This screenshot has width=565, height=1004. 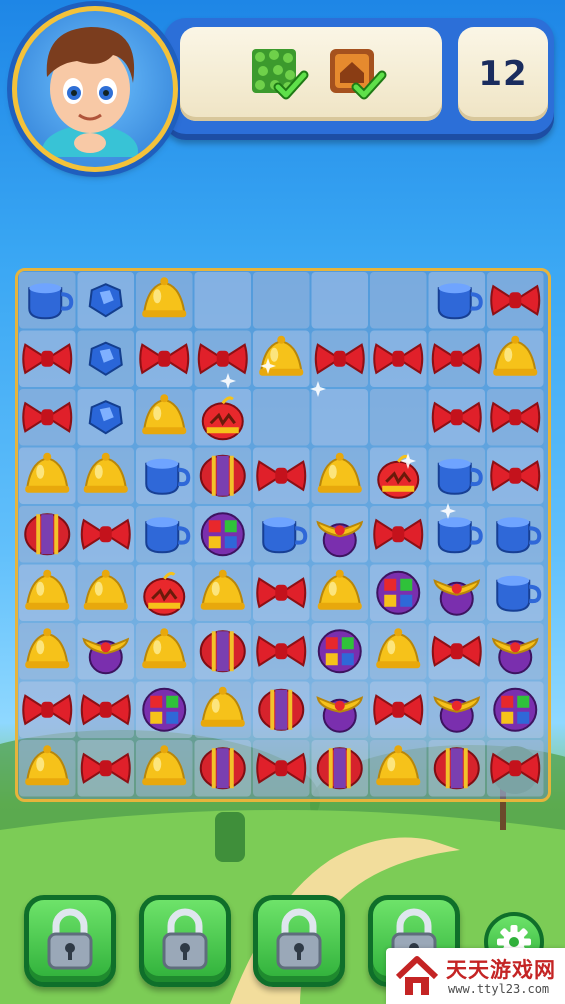 I want to click on moves-counter: 12, so click(x=503, y=74).